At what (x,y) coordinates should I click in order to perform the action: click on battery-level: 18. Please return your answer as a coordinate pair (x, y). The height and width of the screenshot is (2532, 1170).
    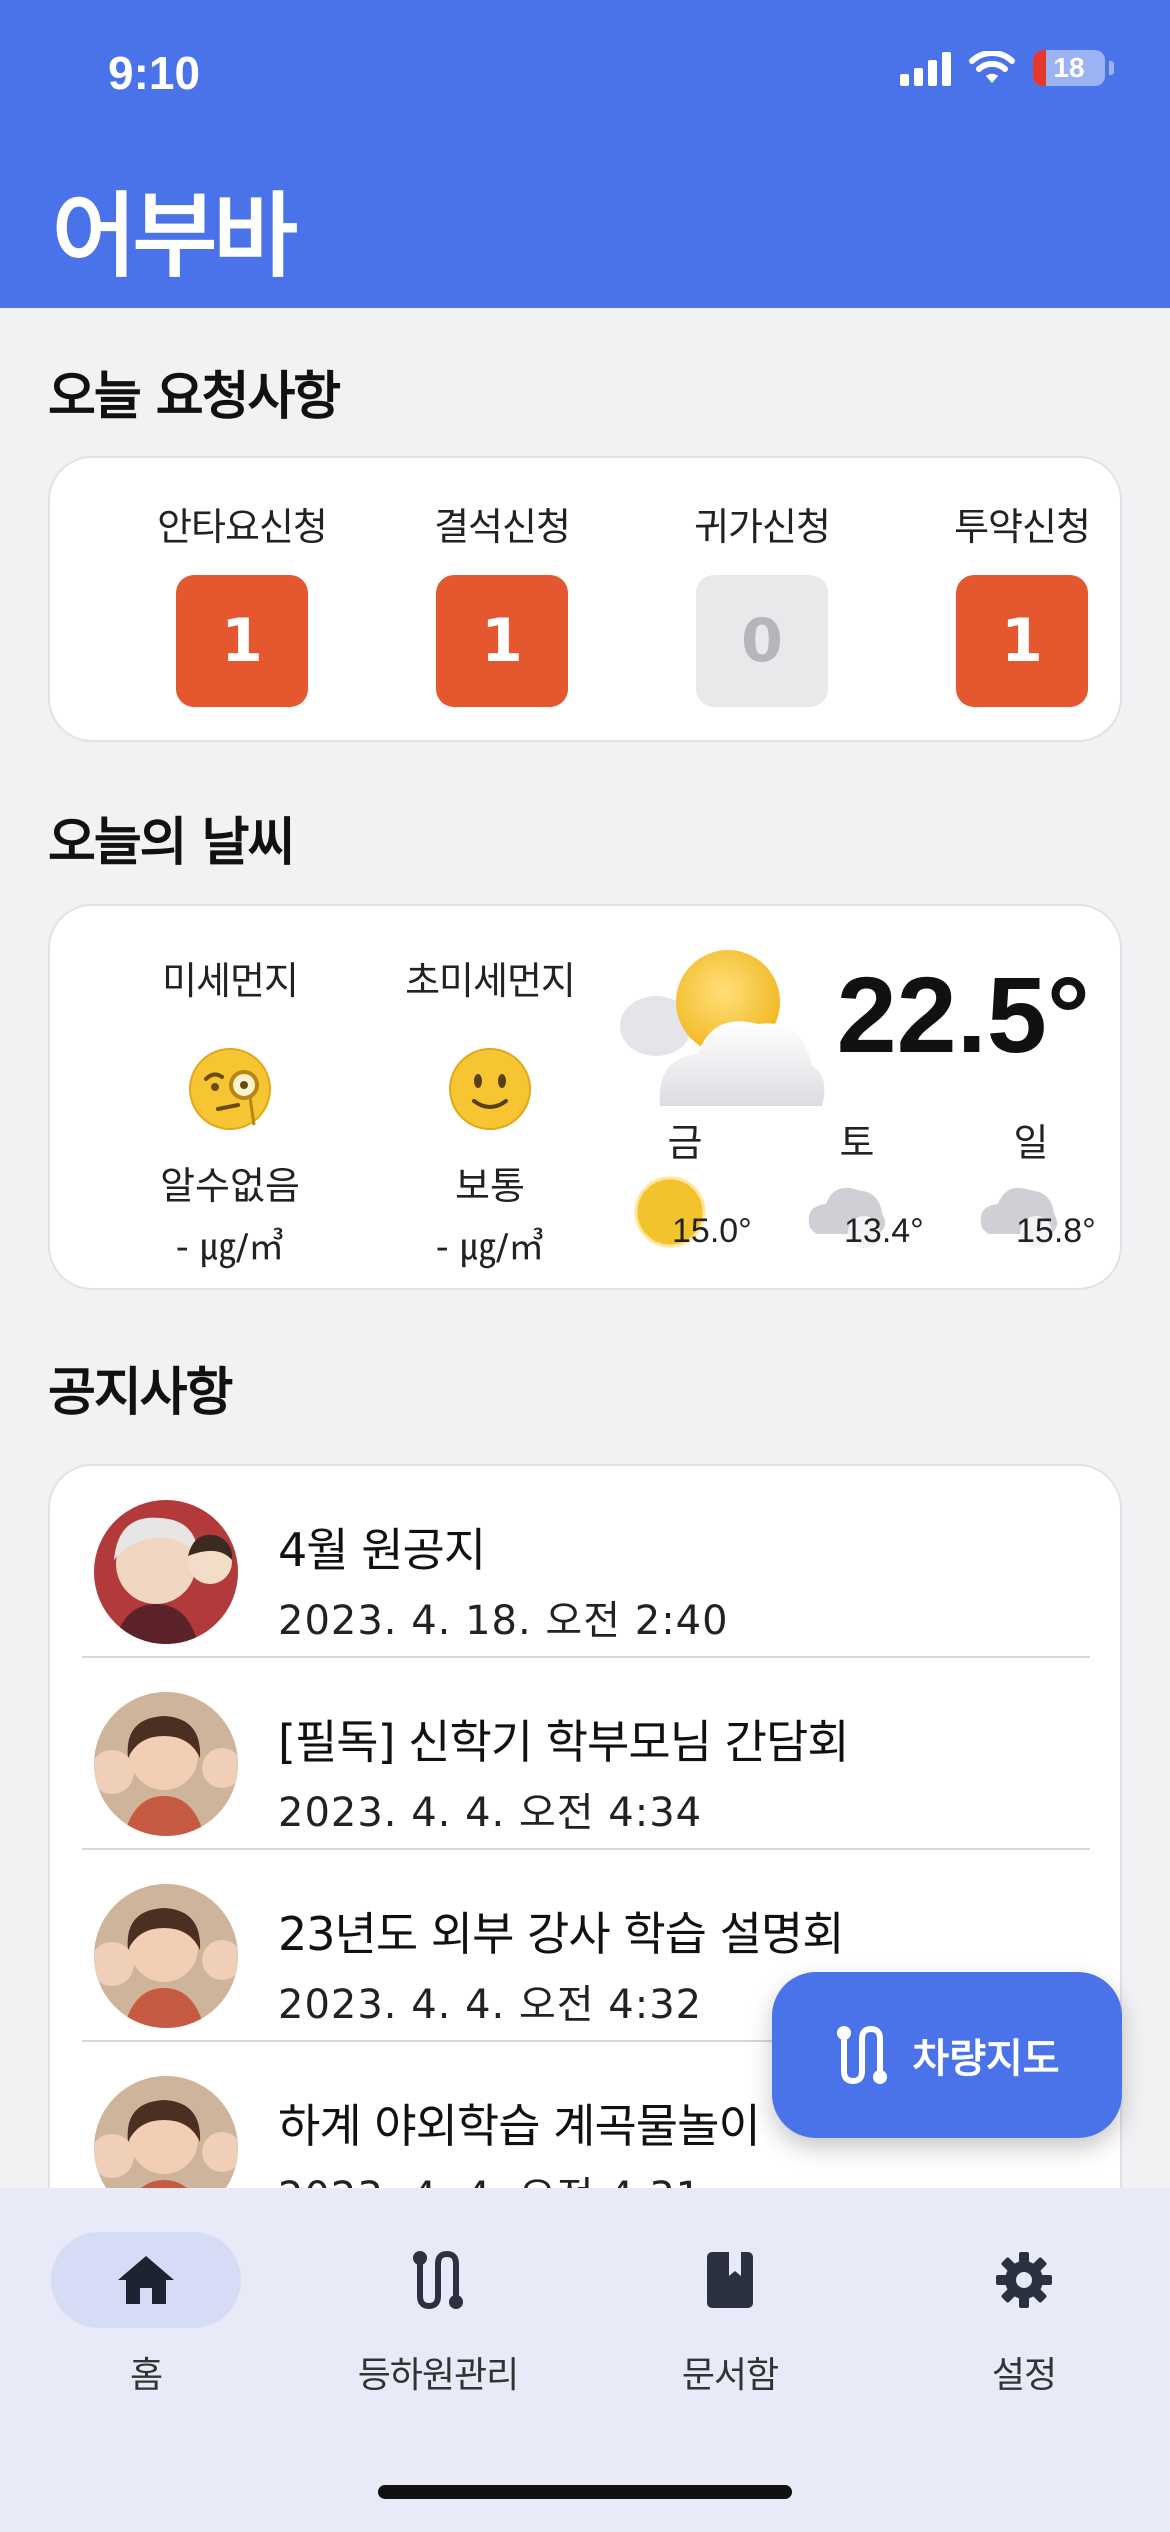
    Looking at the image, I should click on (1069, 67).